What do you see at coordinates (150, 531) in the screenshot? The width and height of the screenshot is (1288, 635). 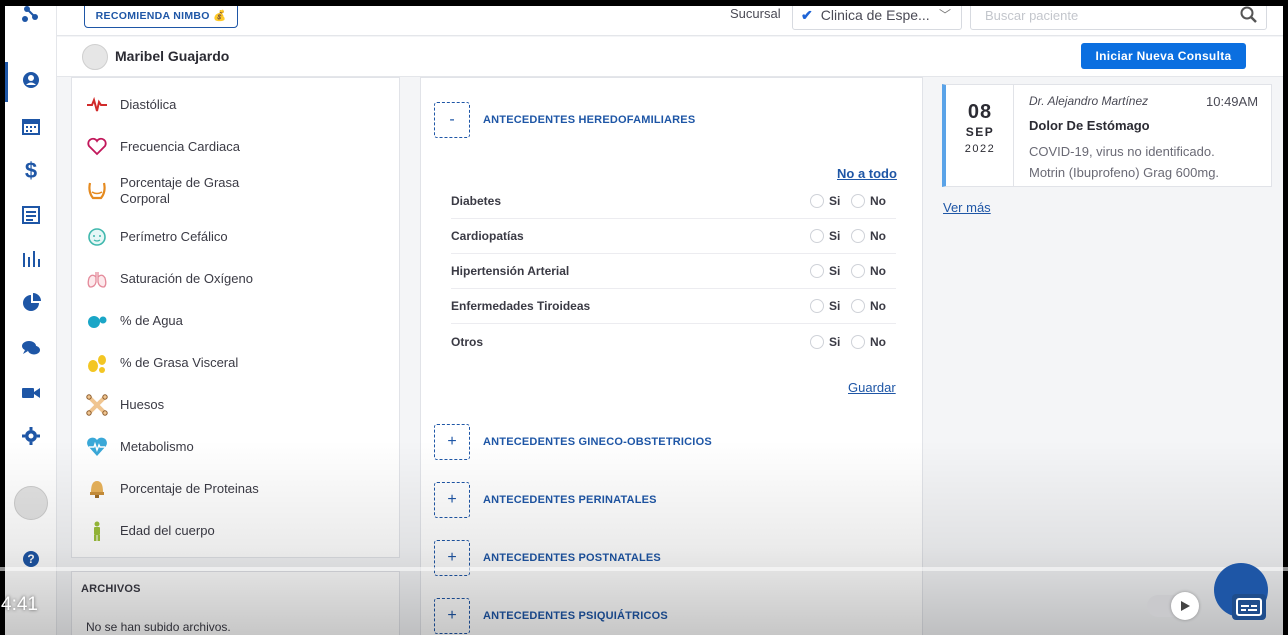 I see `vital-item-body-age: Edad del cuerpo` at bounding box center [150, 531].